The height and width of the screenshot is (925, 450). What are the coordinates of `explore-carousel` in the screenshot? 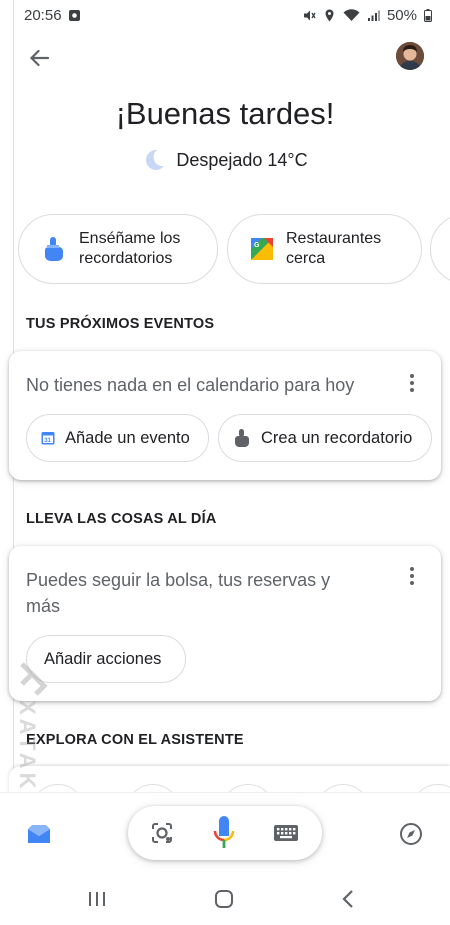 It's located at (229, 780).